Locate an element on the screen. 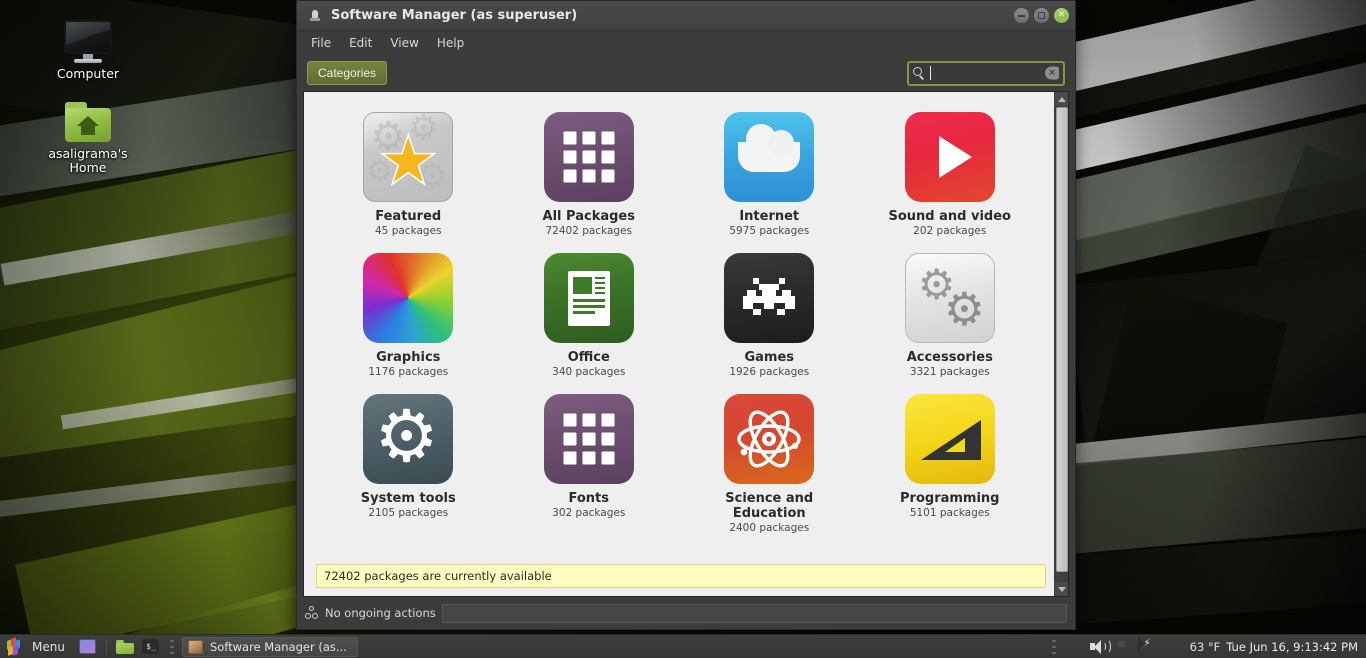 The width and height of the screenshot is (1366, 658). category-count: 5975 packages is located at coordinates (769, 231).